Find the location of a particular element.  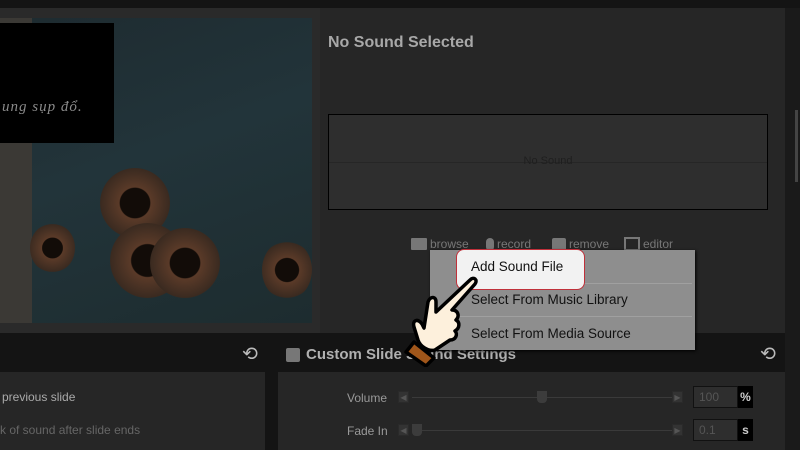

fade-in-input: 0.1 s is located at coordinates (723, 430).